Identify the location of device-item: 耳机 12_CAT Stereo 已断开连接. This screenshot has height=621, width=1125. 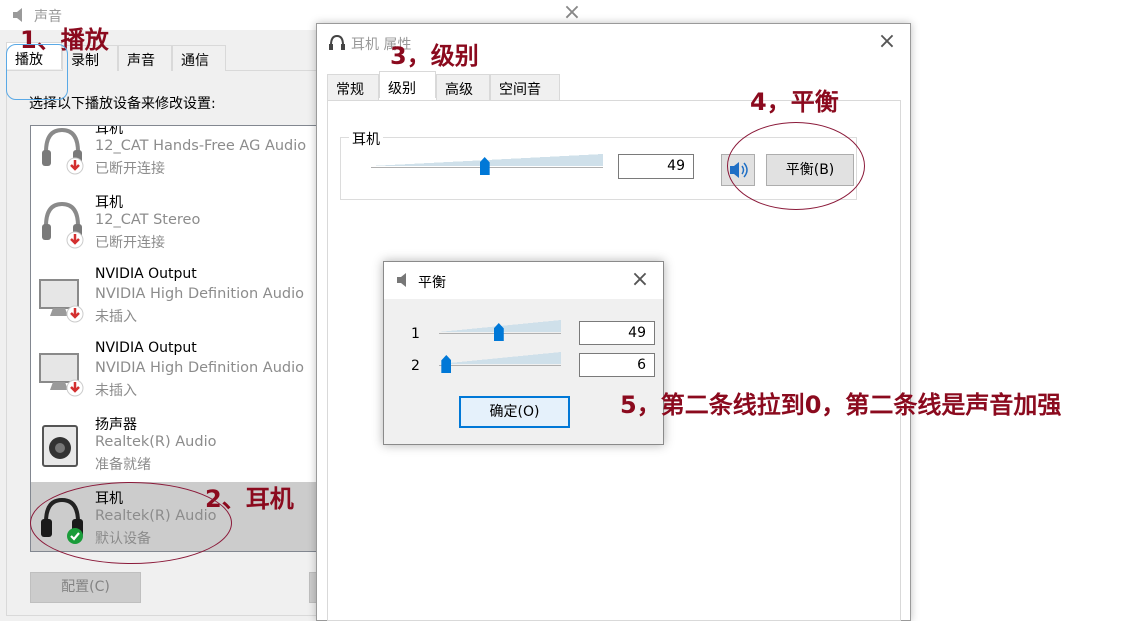
(174, 223).